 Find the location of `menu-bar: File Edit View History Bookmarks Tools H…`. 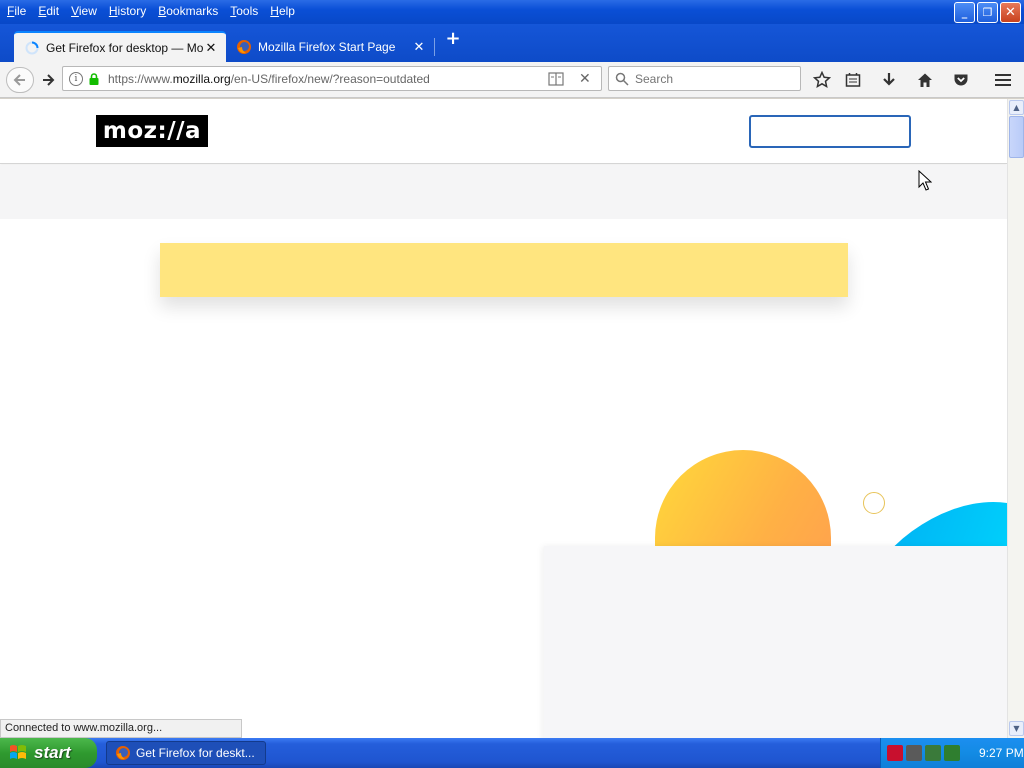

menu-bar: File Edit View History Bookmarks Tools H… is located at coordinates (151, 11).